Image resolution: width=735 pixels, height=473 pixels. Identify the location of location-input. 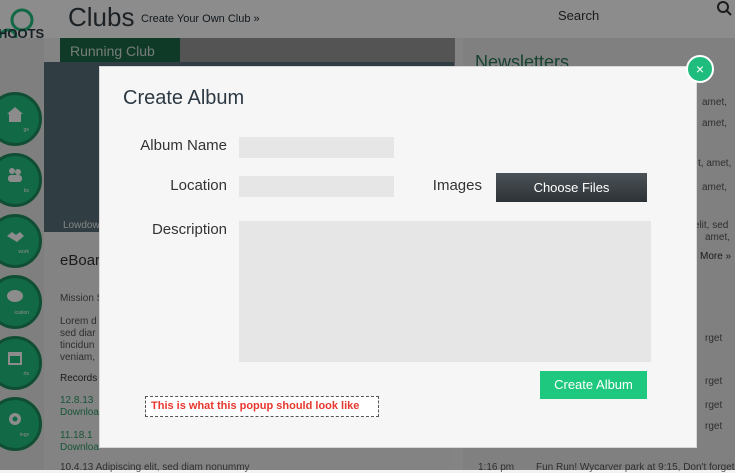
(316, 186).